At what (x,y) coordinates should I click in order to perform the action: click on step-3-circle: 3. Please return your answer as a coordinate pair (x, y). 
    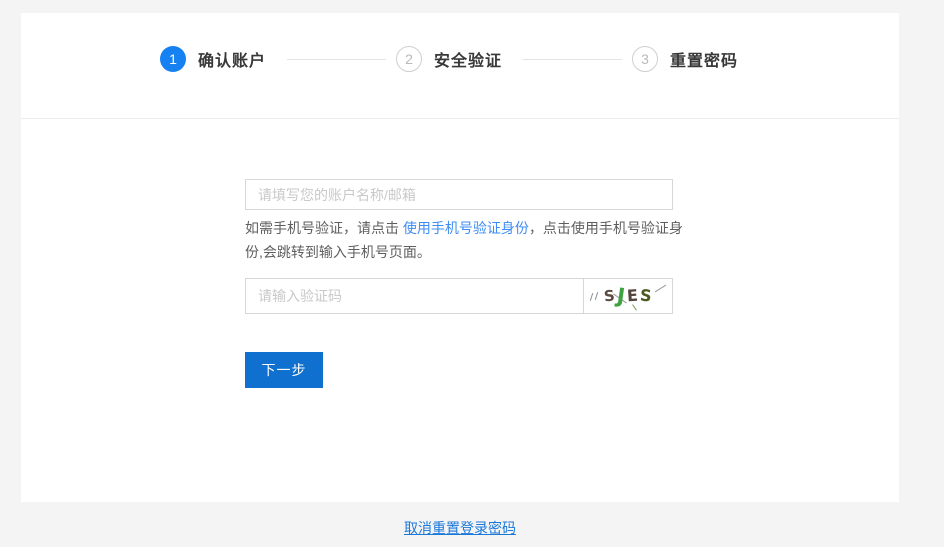
    Looking at the image, I should click on (645, 59).